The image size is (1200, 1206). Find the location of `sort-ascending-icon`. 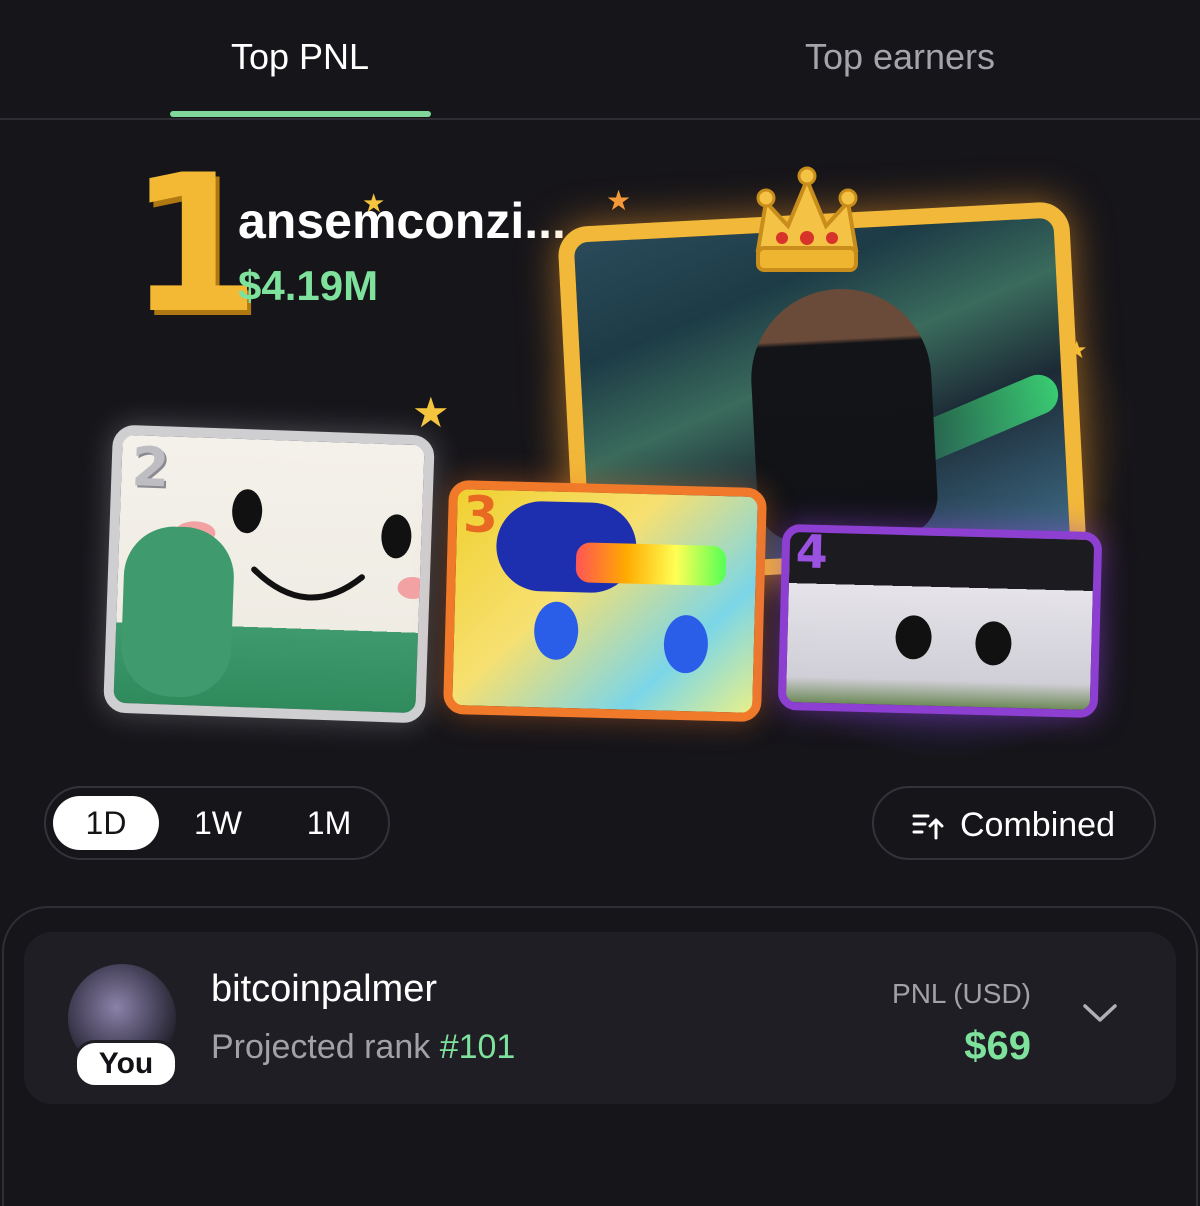

sort-ascending-icon is located at coordinates (928, 827).